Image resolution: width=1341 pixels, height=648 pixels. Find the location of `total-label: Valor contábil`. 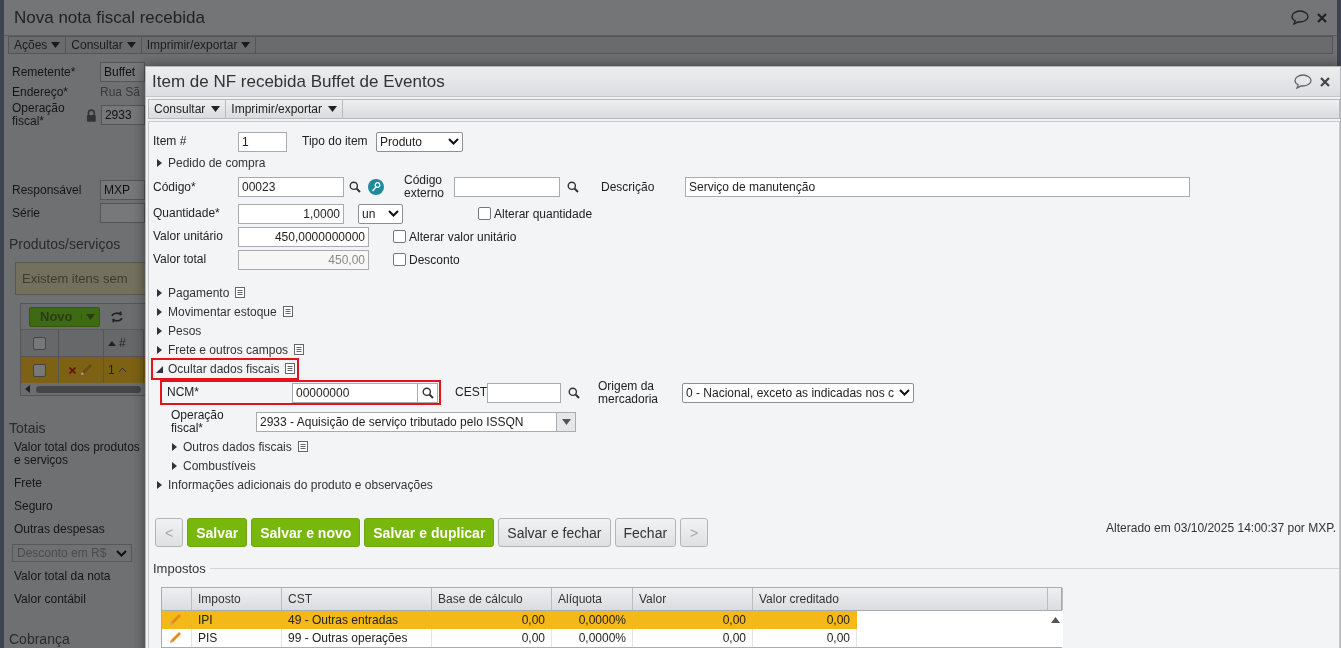

total-label: Valor contábil is located at coordinates (50, 599).